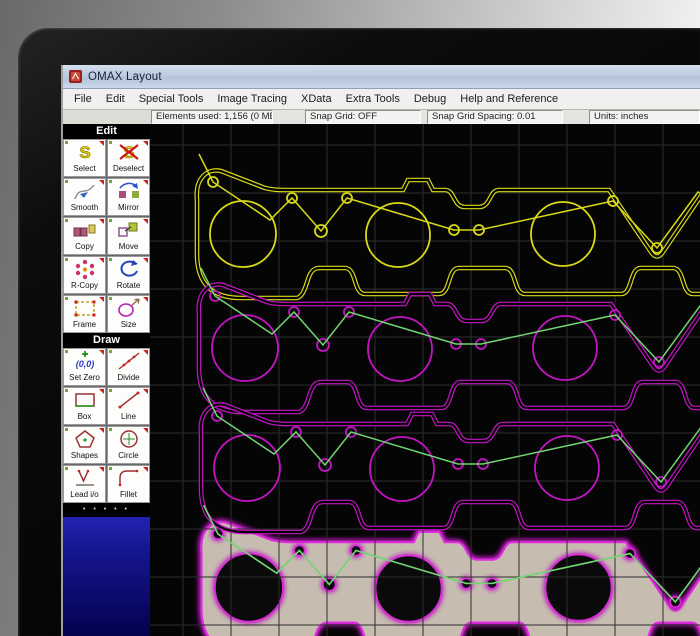 The image size is (700, 636). I want to click on smooth-icon, so click(85, 191).